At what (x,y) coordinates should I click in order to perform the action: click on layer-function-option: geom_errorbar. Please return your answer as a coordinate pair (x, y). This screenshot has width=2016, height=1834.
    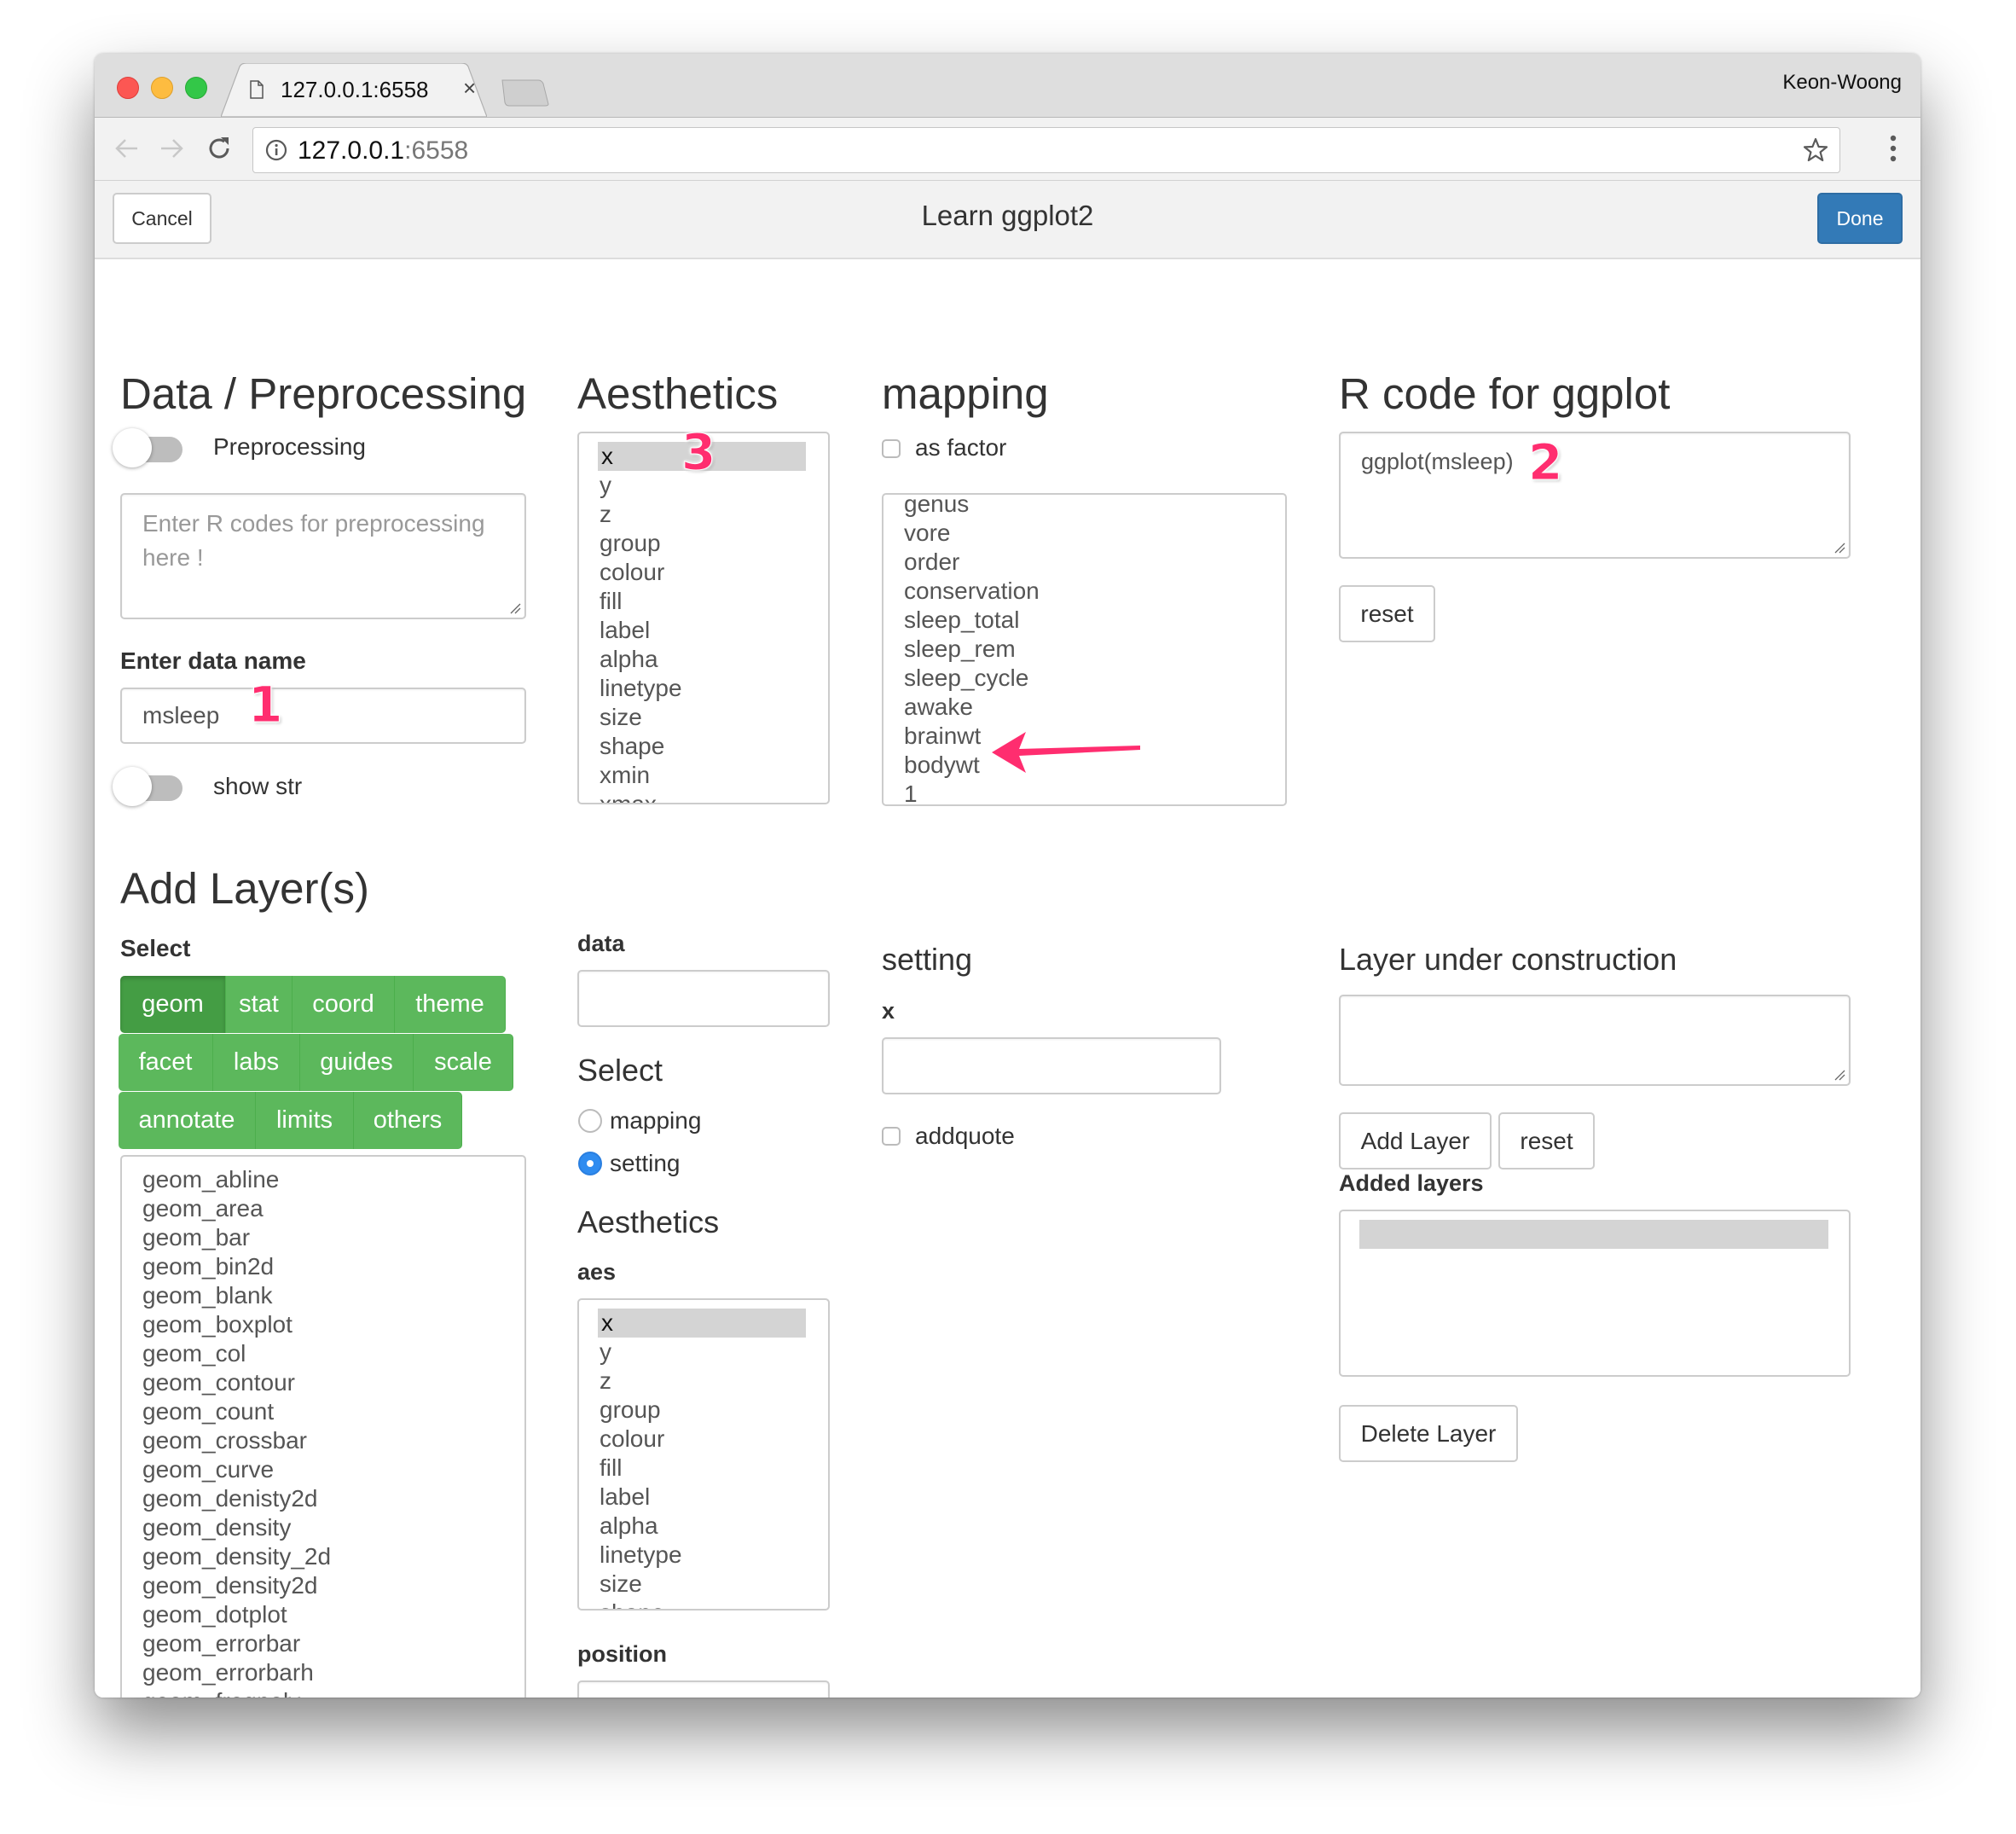
    Looking at the image, I should click on (221, 1643).